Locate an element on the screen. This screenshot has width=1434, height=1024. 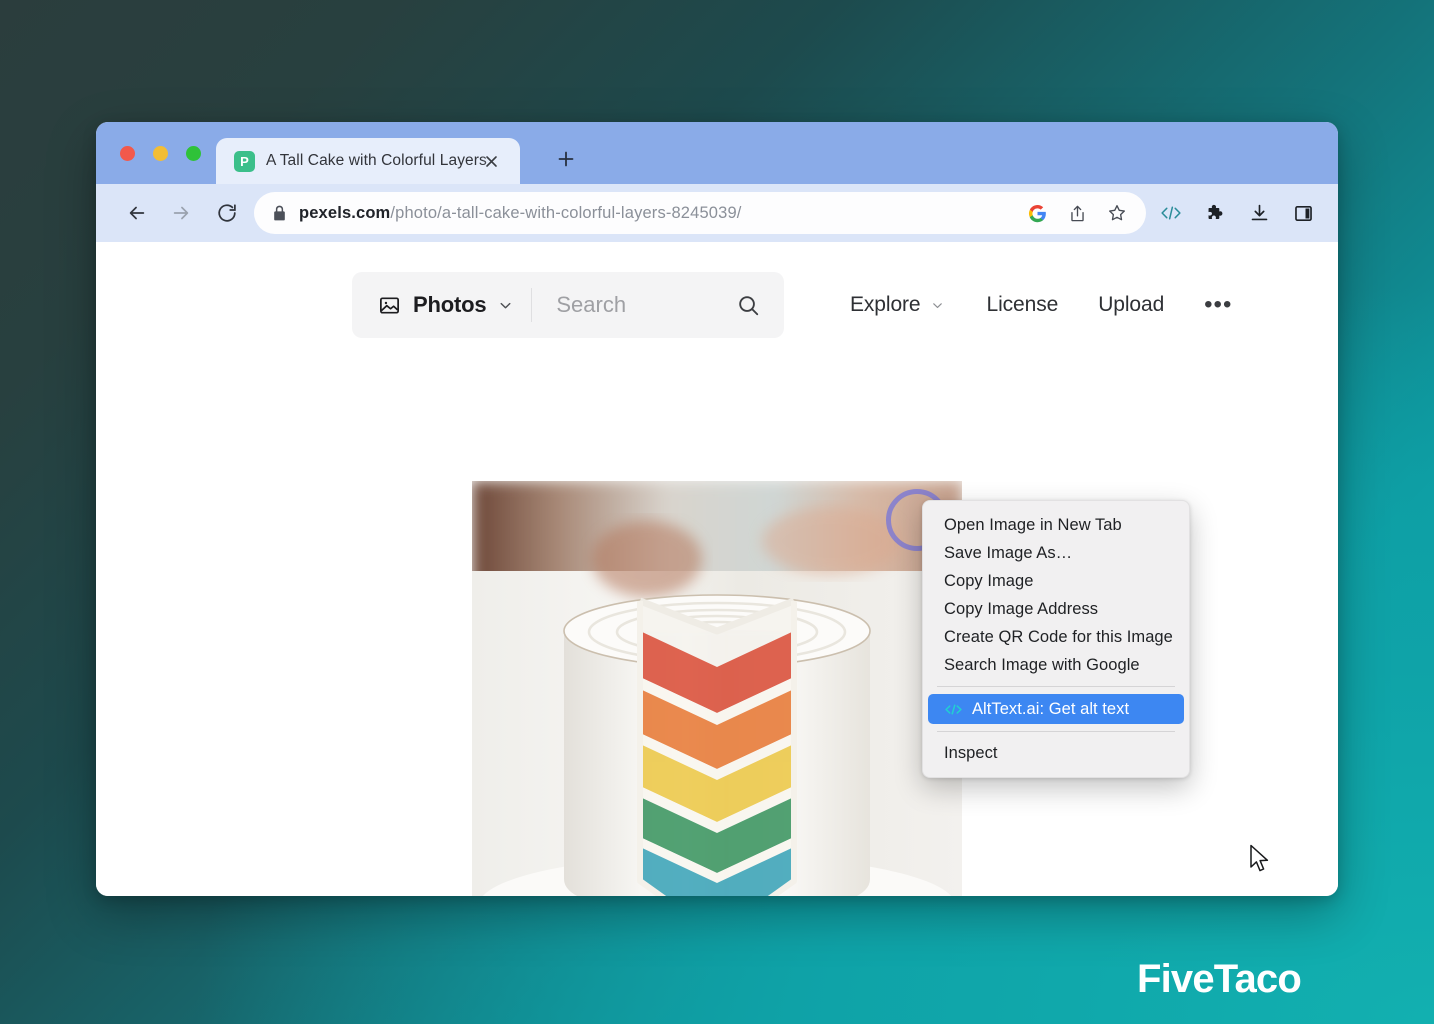
category-label: Photos is located at coordinates (450, 304).